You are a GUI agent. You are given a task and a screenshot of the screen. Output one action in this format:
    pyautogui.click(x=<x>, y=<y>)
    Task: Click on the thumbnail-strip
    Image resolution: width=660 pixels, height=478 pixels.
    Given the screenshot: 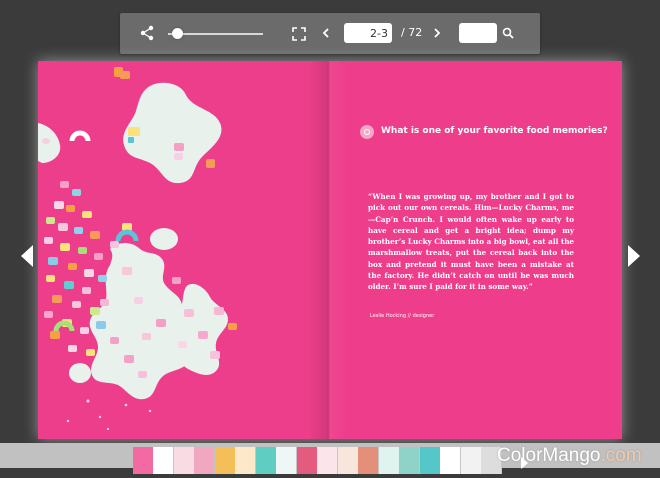 What is the action you would take?
    pyautogui.click(x=317, y=460)
    